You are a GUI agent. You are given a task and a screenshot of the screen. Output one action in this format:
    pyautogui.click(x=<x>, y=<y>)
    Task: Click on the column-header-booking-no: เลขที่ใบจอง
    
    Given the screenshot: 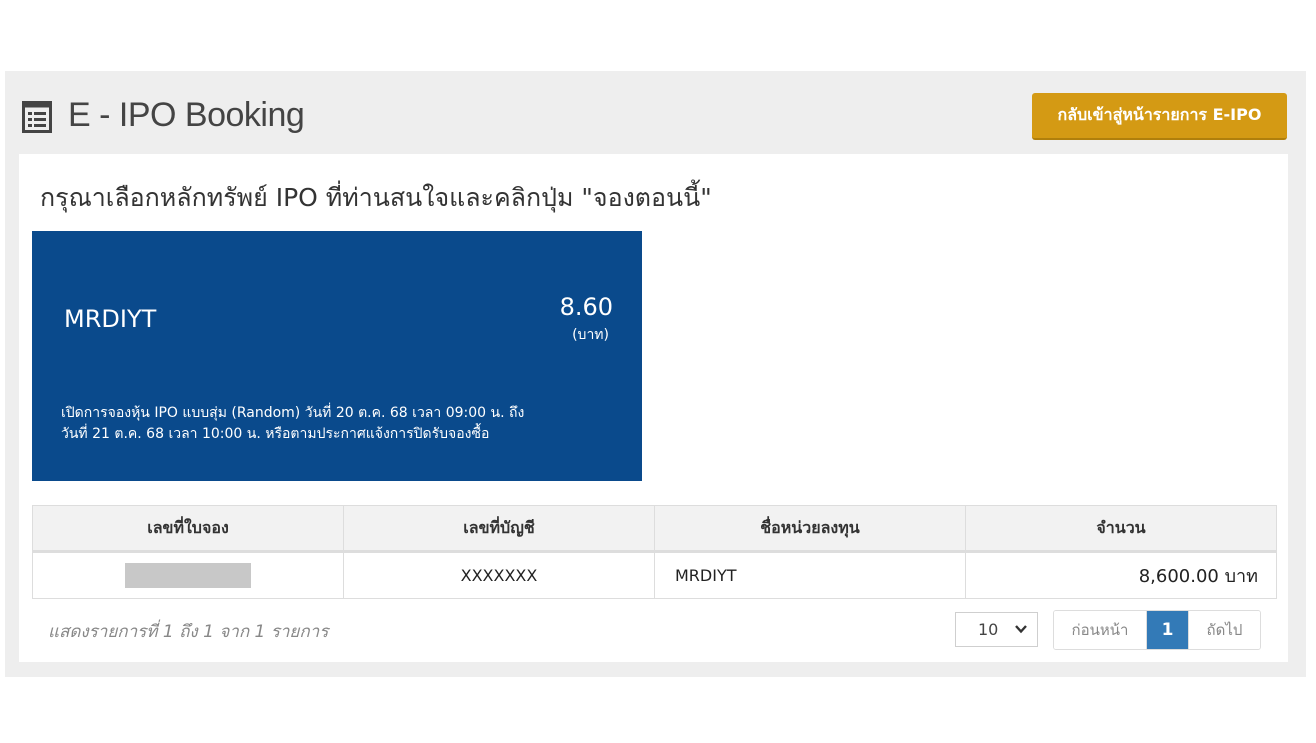 What is the action you would take?
    pyautogui.click(x=188, y=529)
    